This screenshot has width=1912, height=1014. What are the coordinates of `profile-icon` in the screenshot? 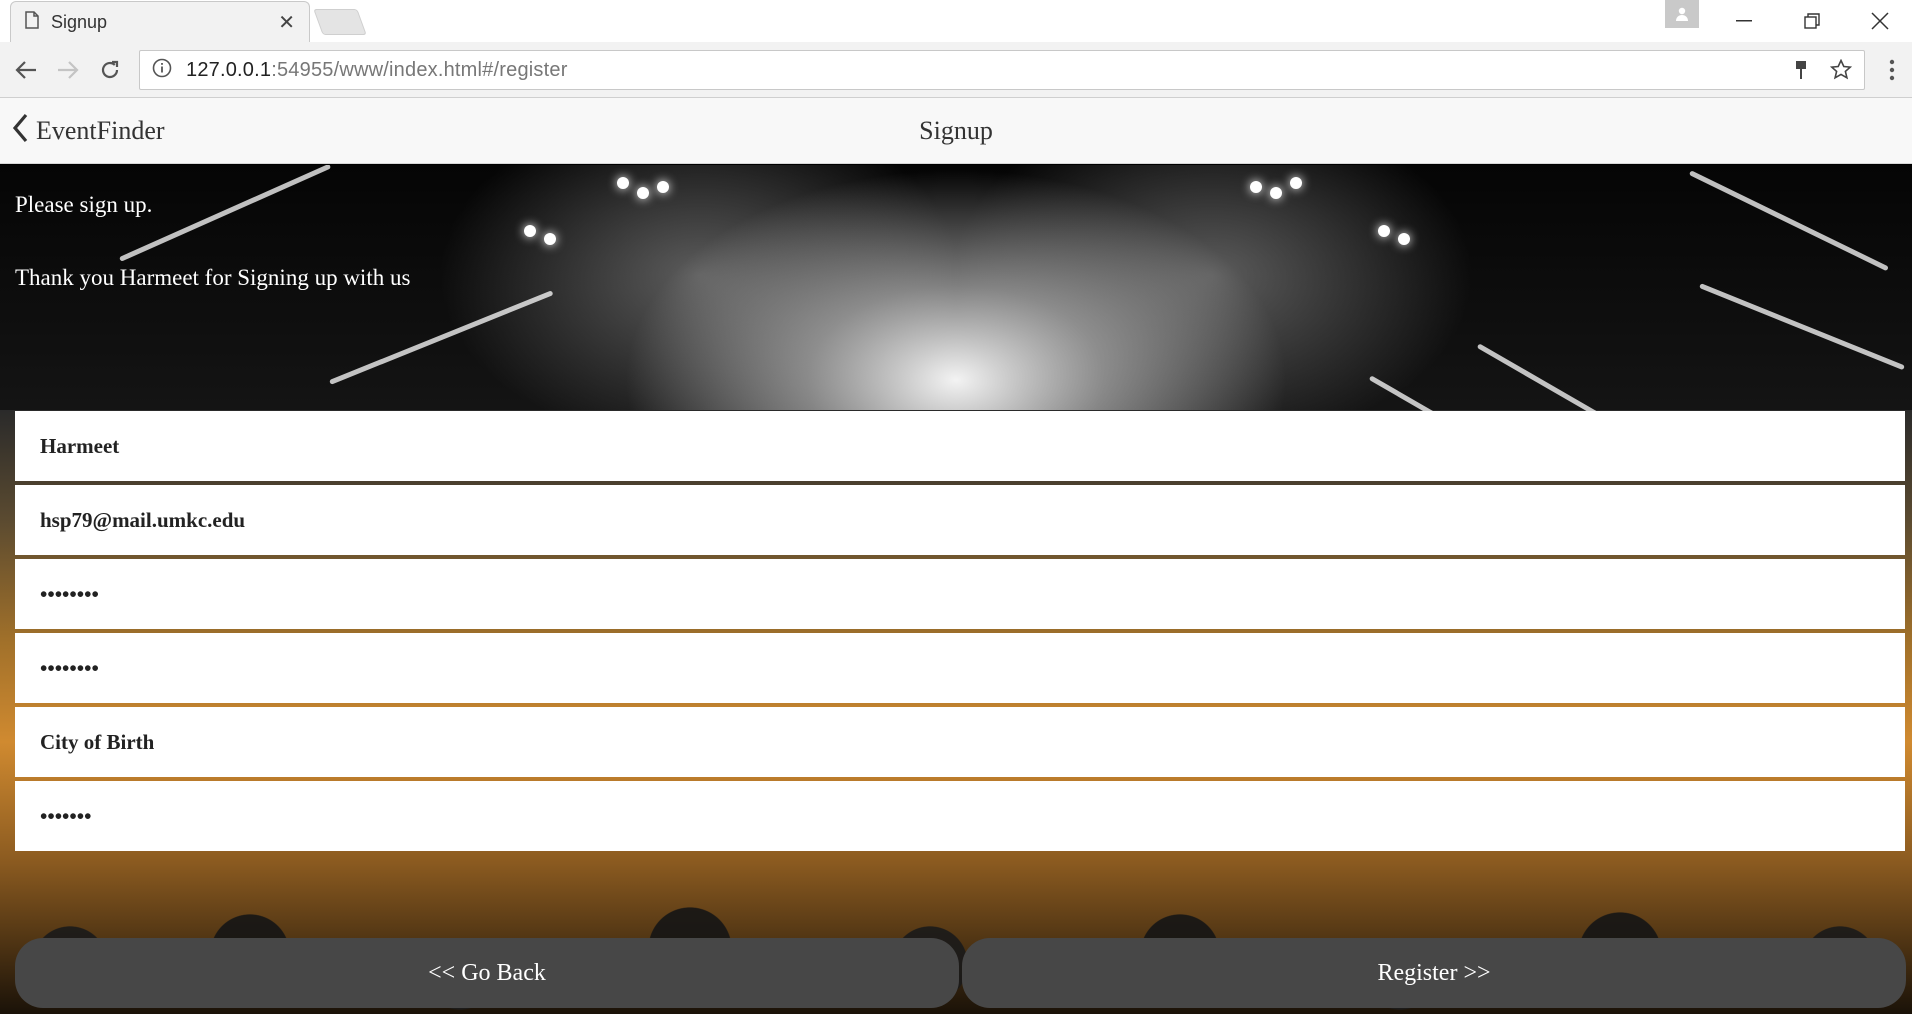 It's located at (1682, 14).